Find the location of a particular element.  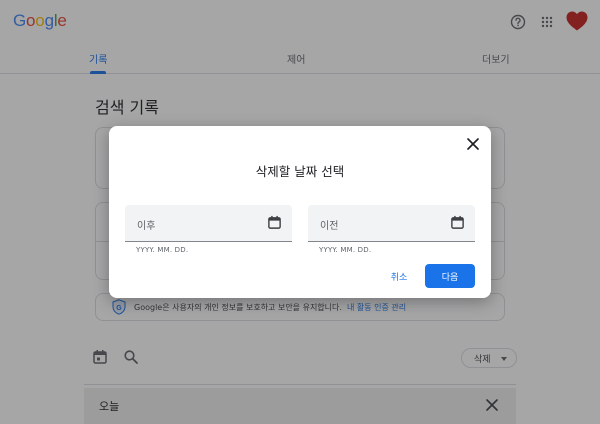

before-date-field: 이전 is located at coordinates (391, 223).